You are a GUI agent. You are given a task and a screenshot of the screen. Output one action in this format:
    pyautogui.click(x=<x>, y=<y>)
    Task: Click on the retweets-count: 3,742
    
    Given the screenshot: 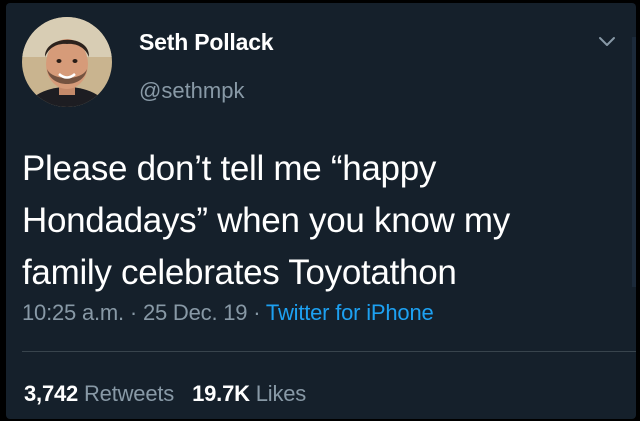 What is the action you would take?
    pyautogui.click(x=51, y=393)
    